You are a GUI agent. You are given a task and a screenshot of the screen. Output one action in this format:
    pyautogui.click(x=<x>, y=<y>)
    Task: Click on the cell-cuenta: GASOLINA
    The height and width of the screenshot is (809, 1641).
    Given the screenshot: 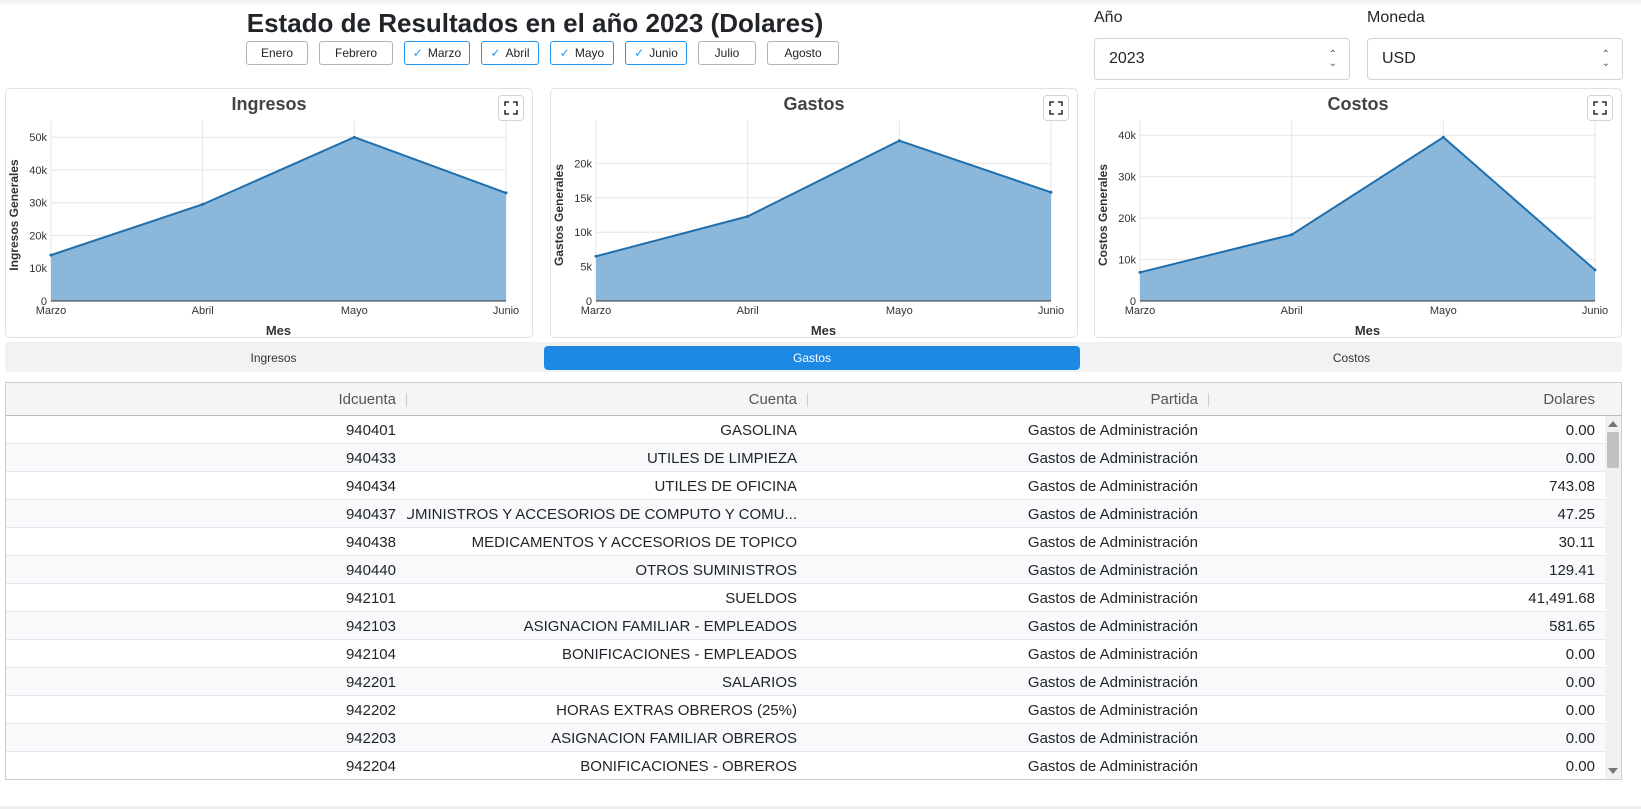 What is the action you would take?
    pyautogui.click(x=758, y=430)
    